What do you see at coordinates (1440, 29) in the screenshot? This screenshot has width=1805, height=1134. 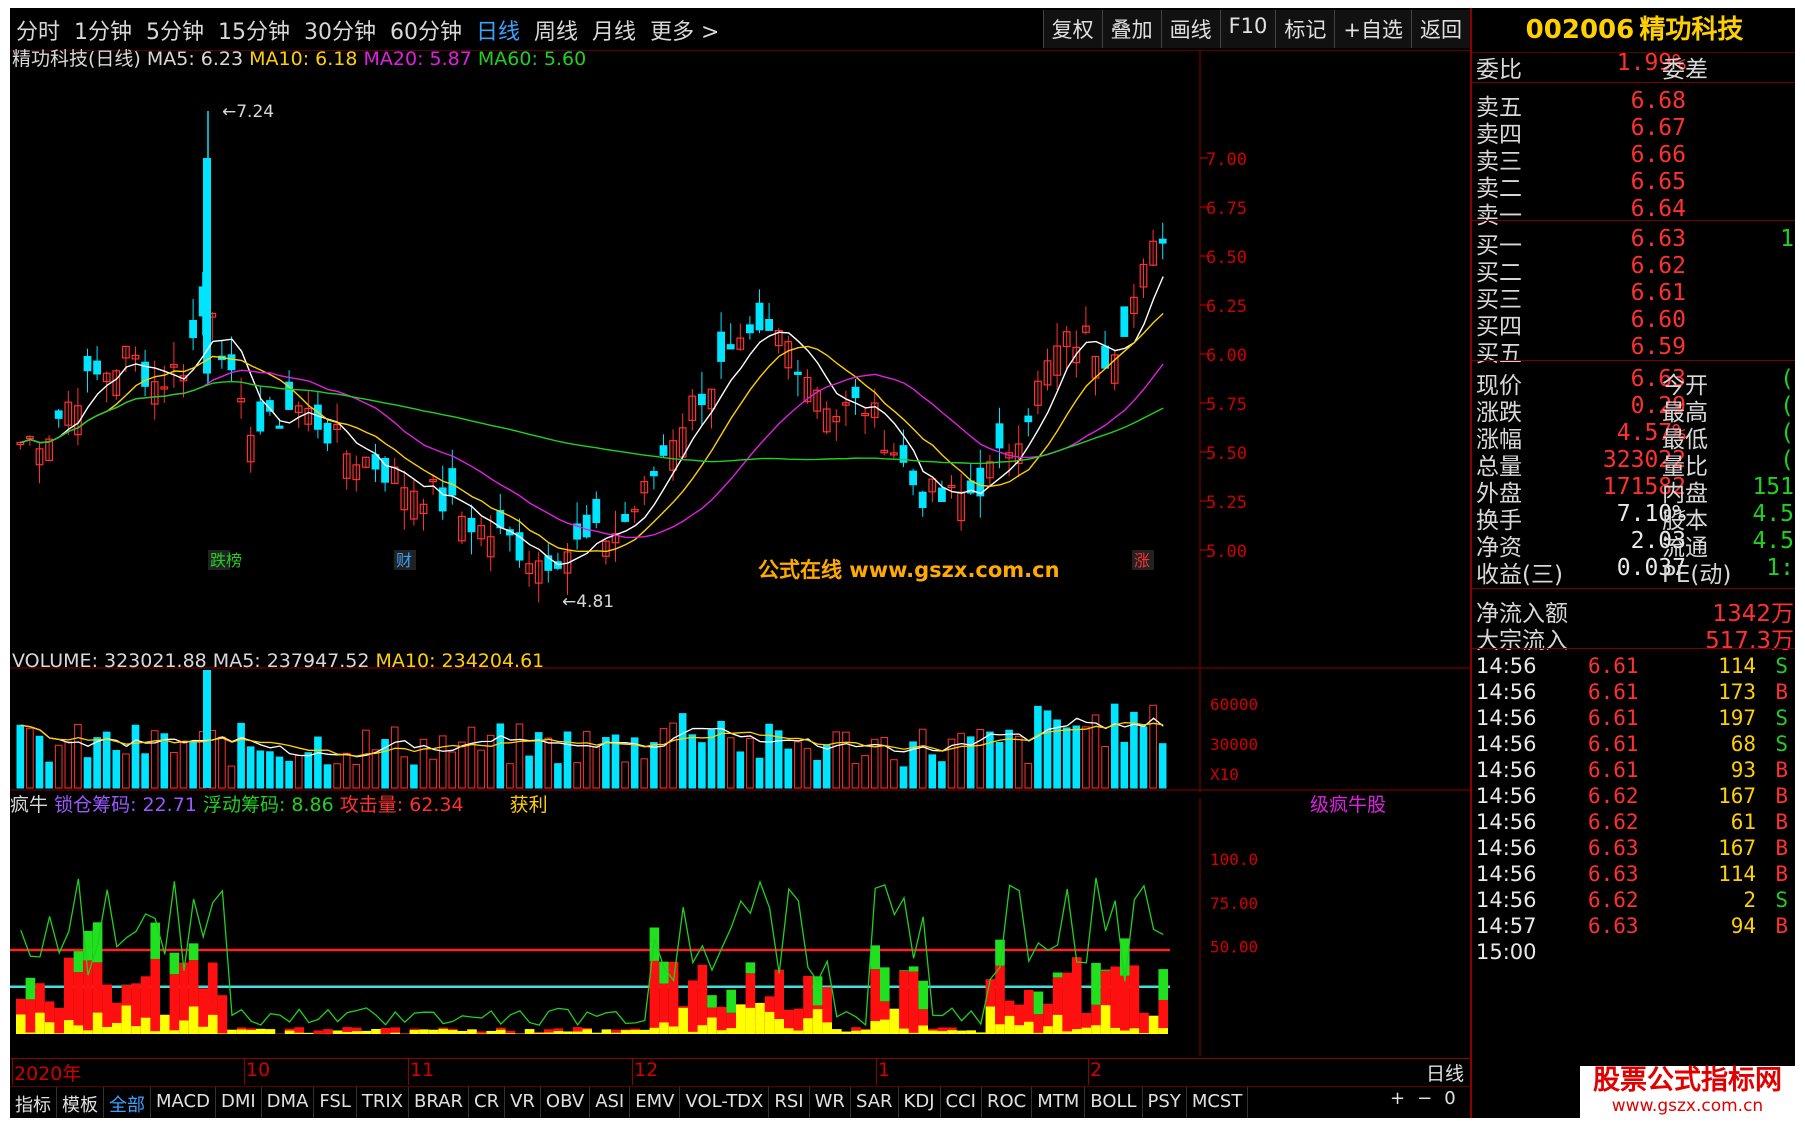 I see `tool-button-6: 返回` at bounding box center [1440, 29].